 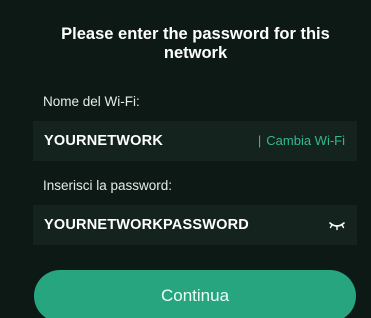 What do you see at coordinates (337, 225) in the screenshot?
I see `eye-closed-icon` at bounding box center [337, 225].